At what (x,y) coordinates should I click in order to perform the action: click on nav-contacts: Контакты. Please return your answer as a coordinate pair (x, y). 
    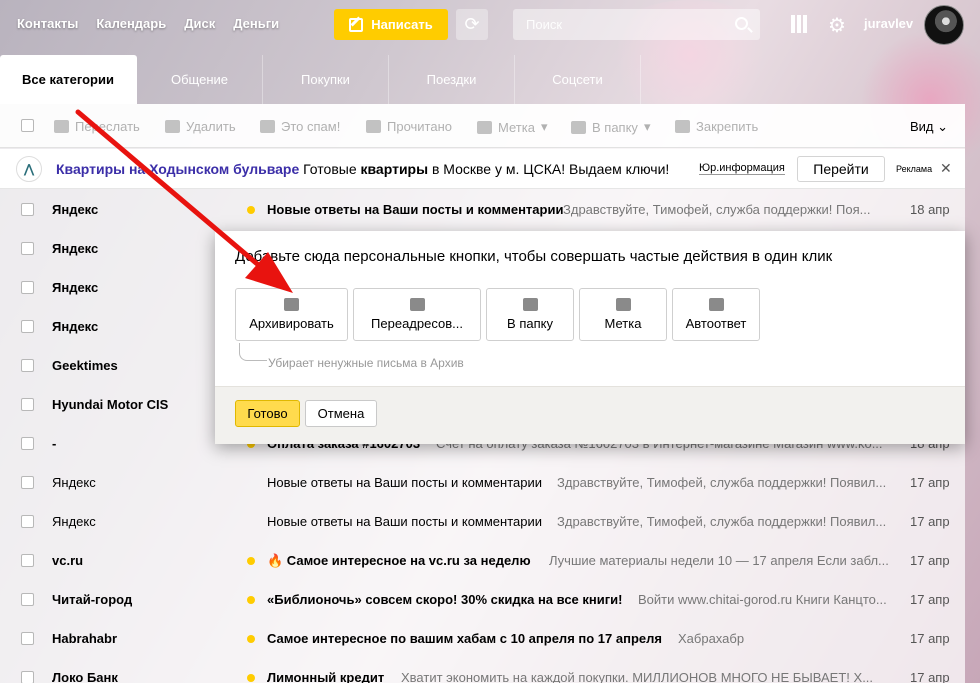
    Looking at the image, I should click on (47, 23).